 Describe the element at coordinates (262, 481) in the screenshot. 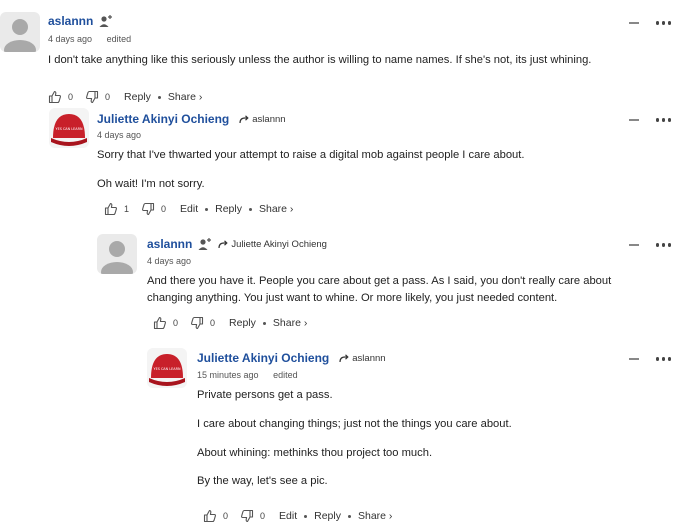

I see `comment-text: By the way, let's see a pic.` at that location.